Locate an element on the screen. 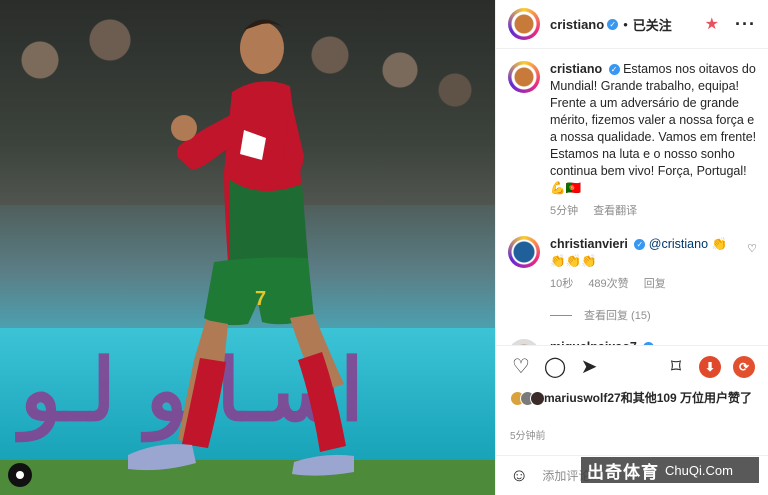 The width and height of the screenshot is (768, 495). comment-mention: @cristiano is located at coordinates (678, 244).